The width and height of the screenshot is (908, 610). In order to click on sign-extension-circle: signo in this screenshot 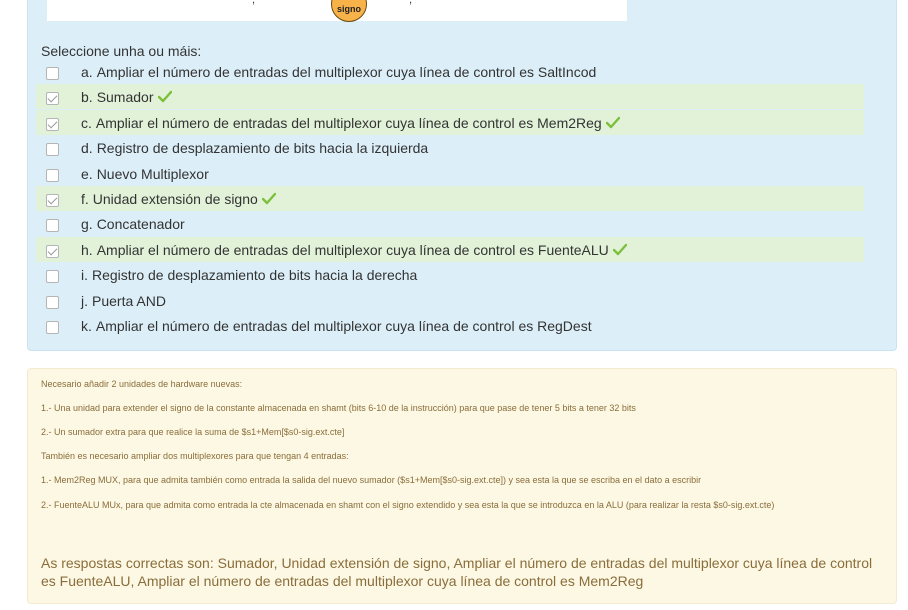, I will do `click(349, 11)`.